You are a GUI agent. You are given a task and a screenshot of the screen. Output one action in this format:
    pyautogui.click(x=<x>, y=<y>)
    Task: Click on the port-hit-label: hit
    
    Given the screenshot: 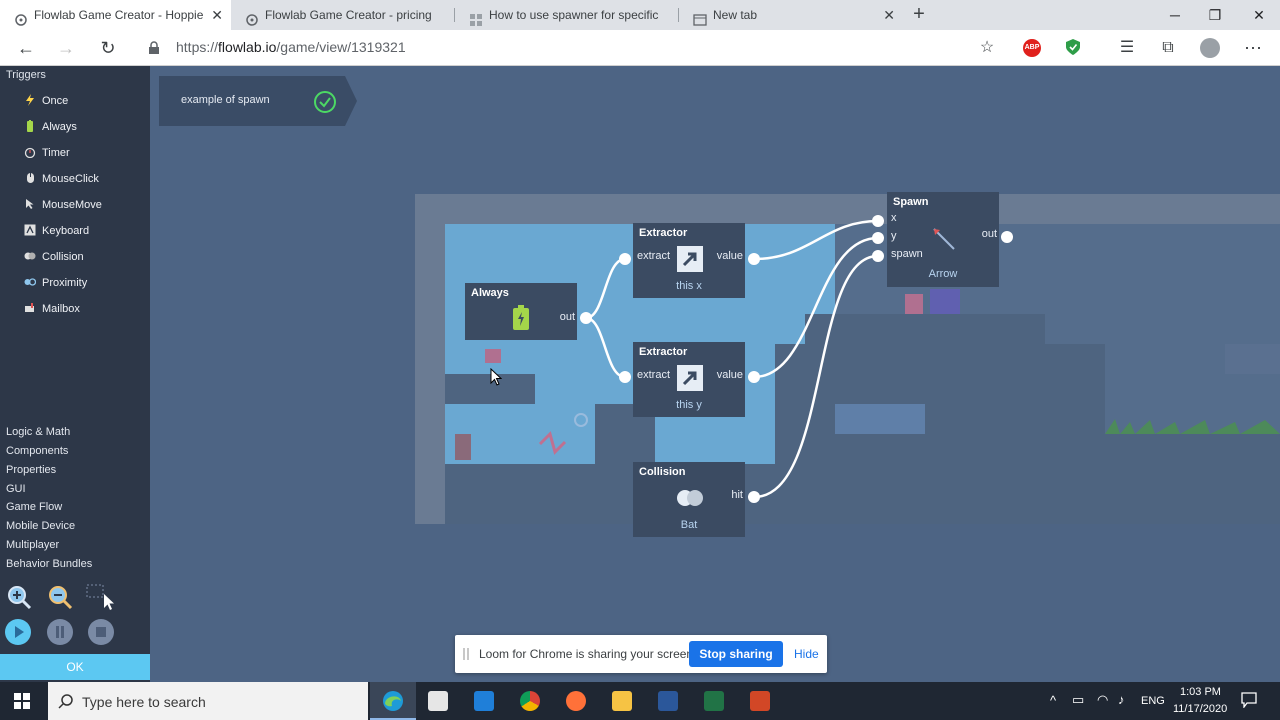 What is the action you would take?
    pyautogui.click(x=737, y=495)
    